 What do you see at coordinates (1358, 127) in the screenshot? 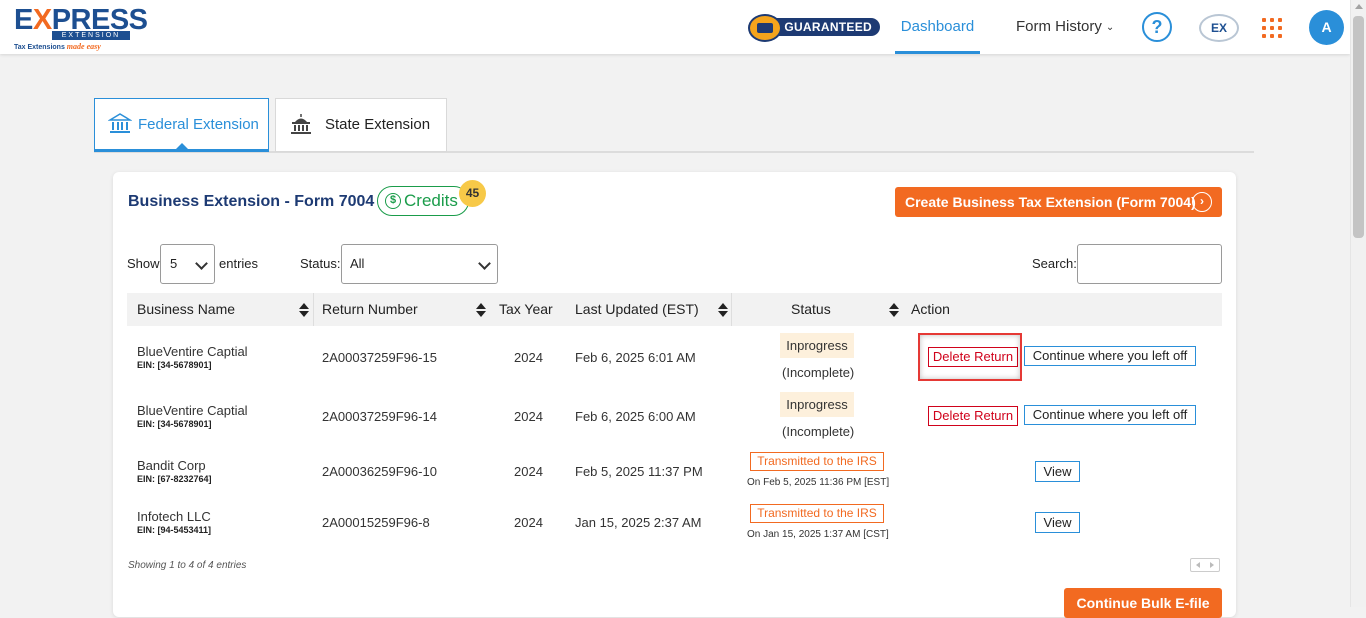
I see `scroll-thumb` at bounding box center [1358, 127].